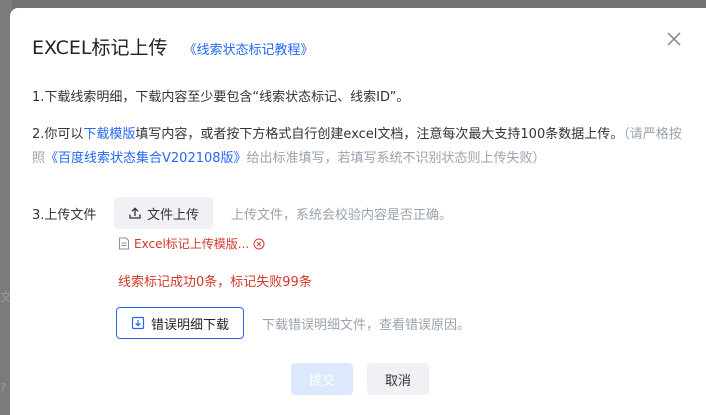 This screenshot has height=415, width=706. What do you see at coordinates (398, 379) in the screenshot?
I see `cancel-button: 取消` at bounding box center [398, 379].